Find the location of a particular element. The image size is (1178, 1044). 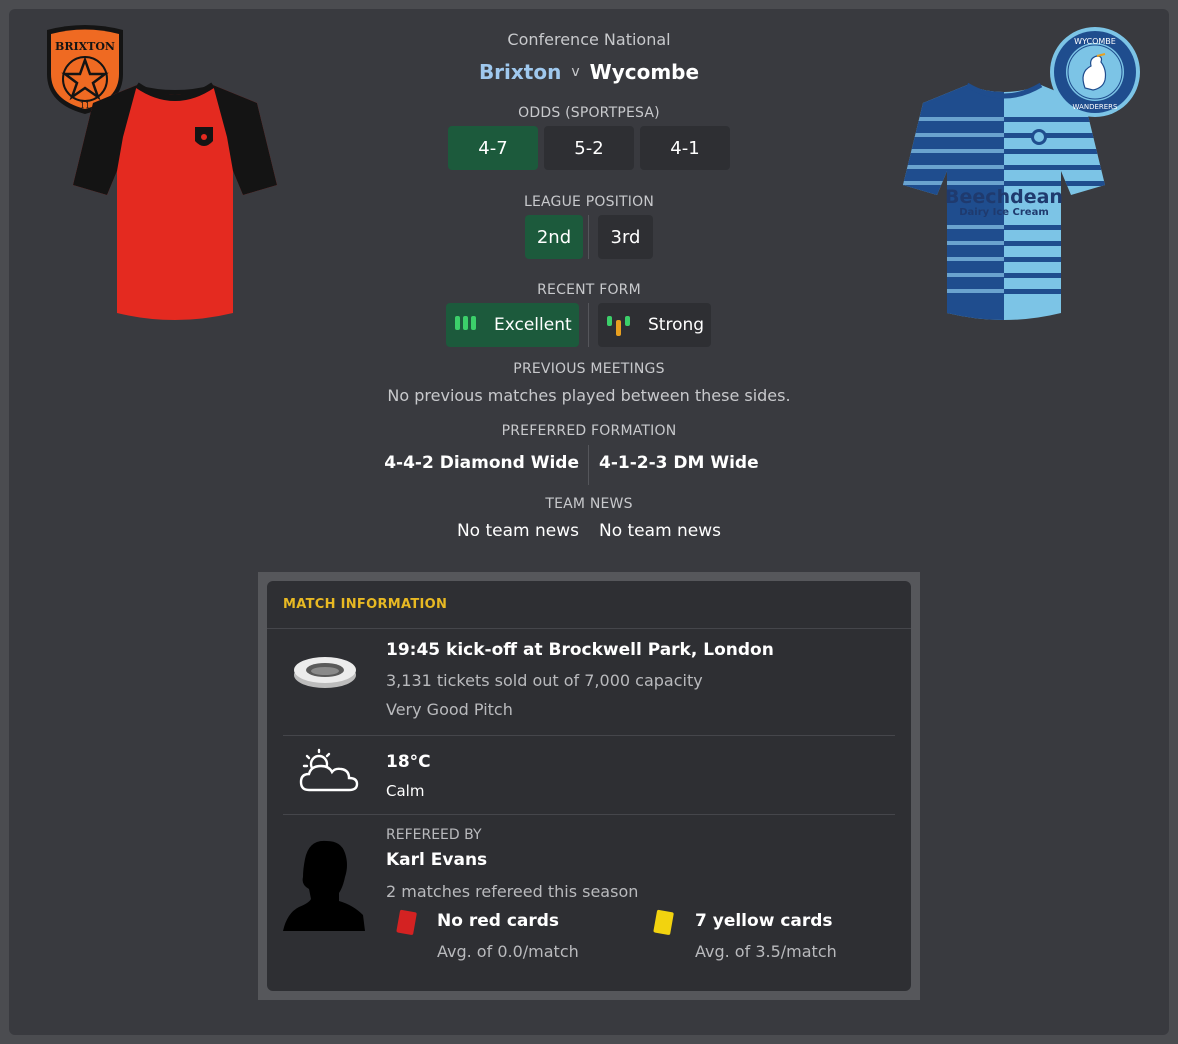

away-league-position: 3rd is located at coordinates (625, 237).